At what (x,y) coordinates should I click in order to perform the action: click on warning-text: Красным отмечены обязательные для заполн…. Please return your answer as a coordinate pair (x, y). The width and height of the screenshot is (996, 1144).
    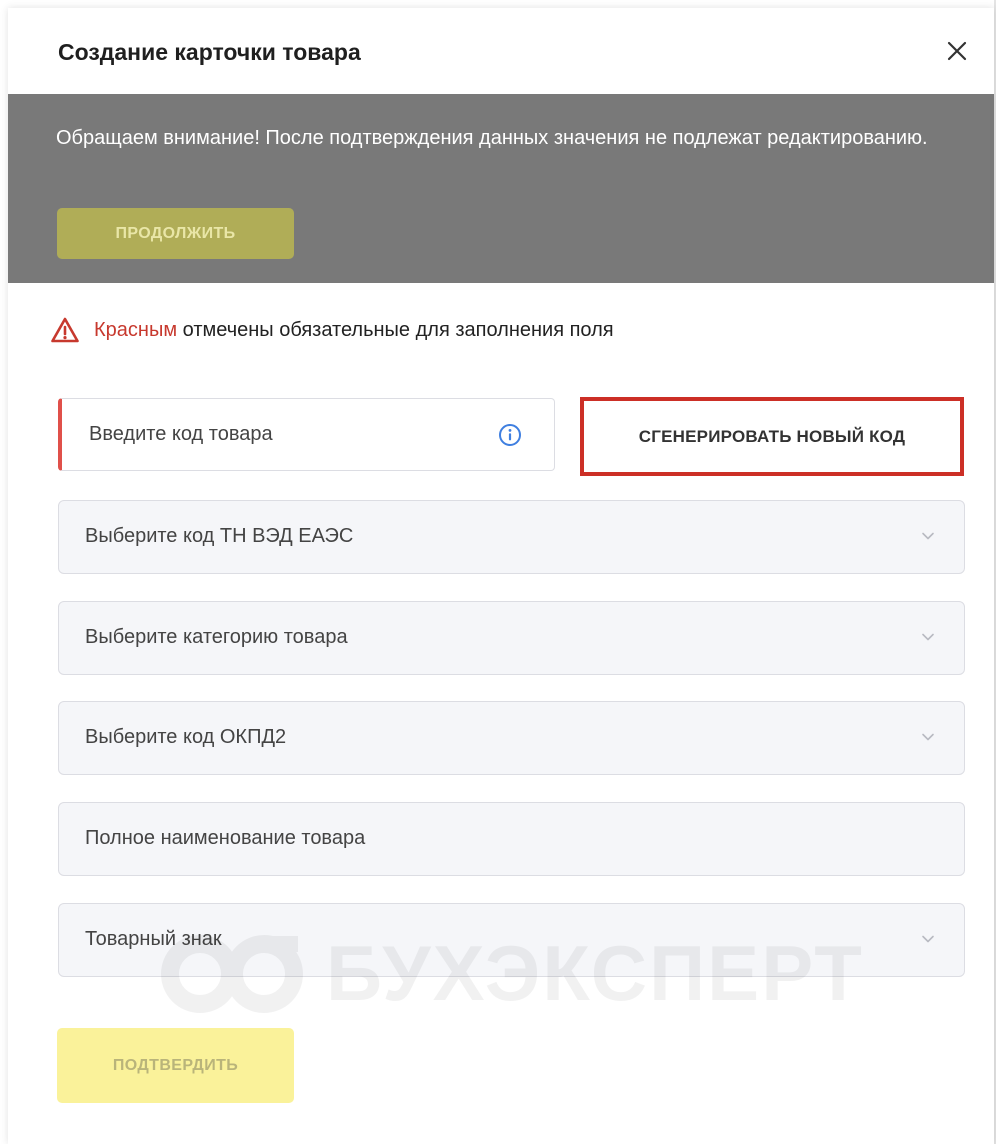
    Looking at the image, I should click on (354, 330).